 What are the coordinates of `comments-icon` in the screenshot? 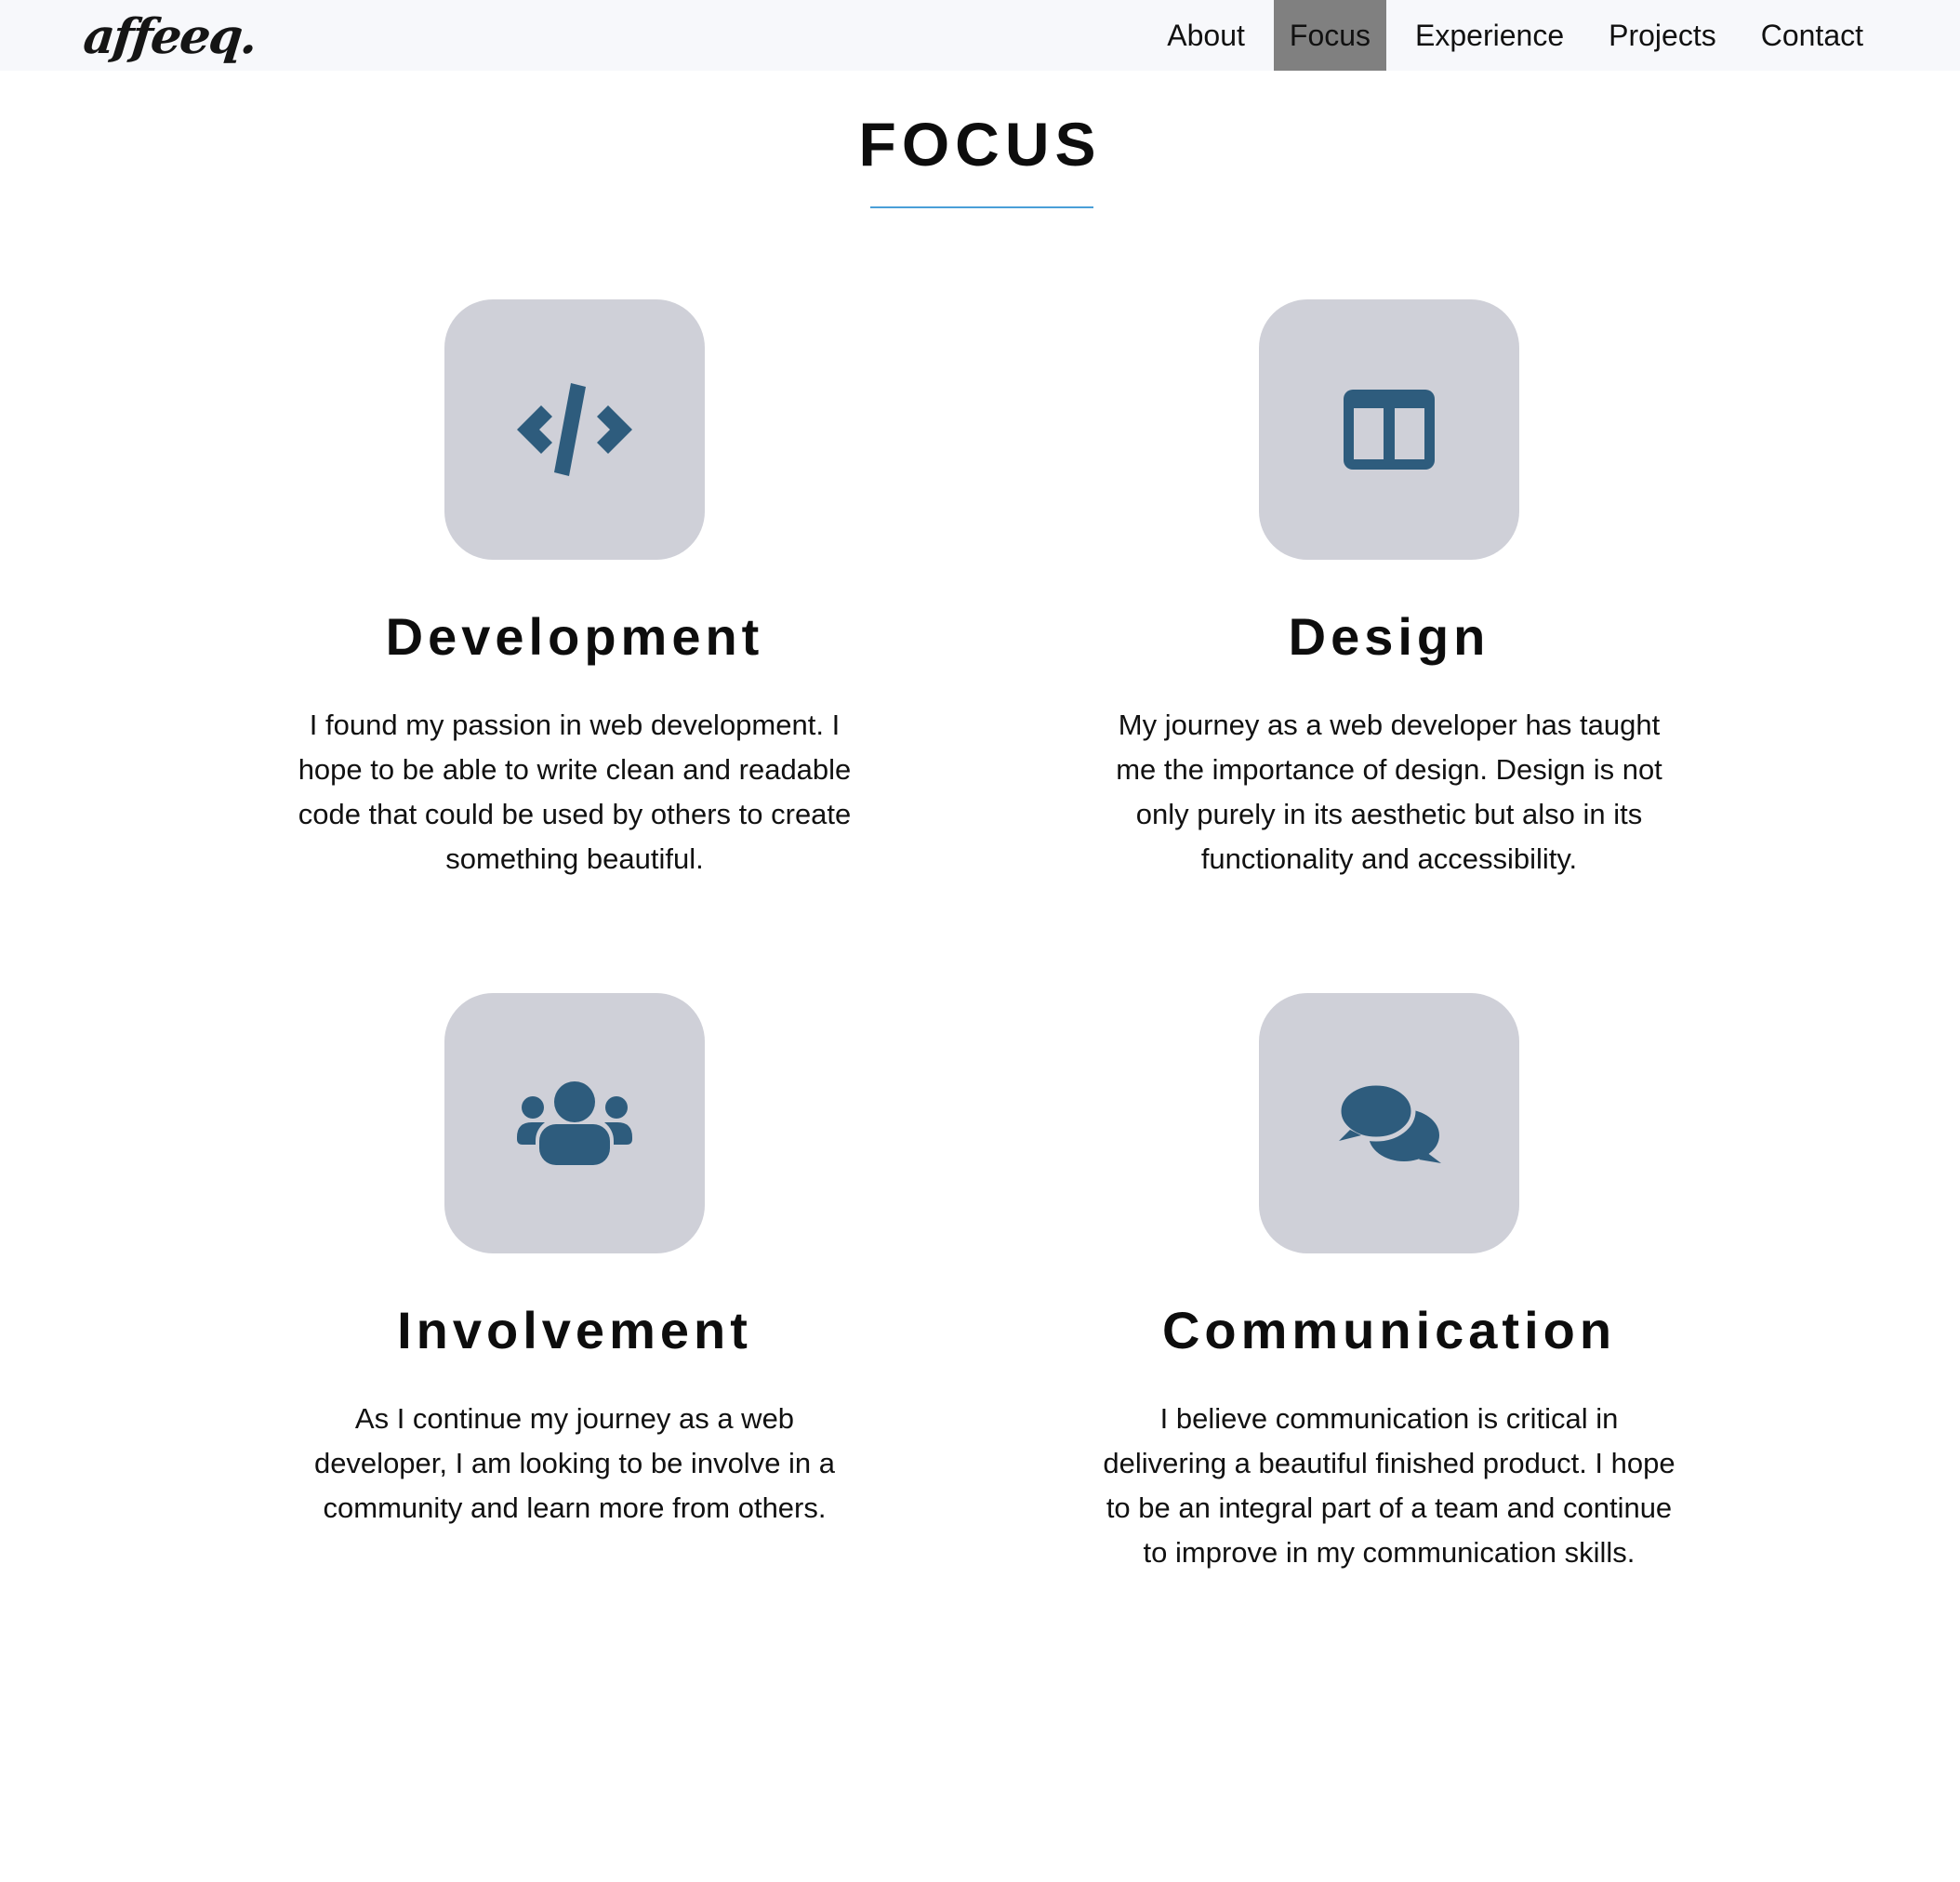 It's located at (1389, 1122).